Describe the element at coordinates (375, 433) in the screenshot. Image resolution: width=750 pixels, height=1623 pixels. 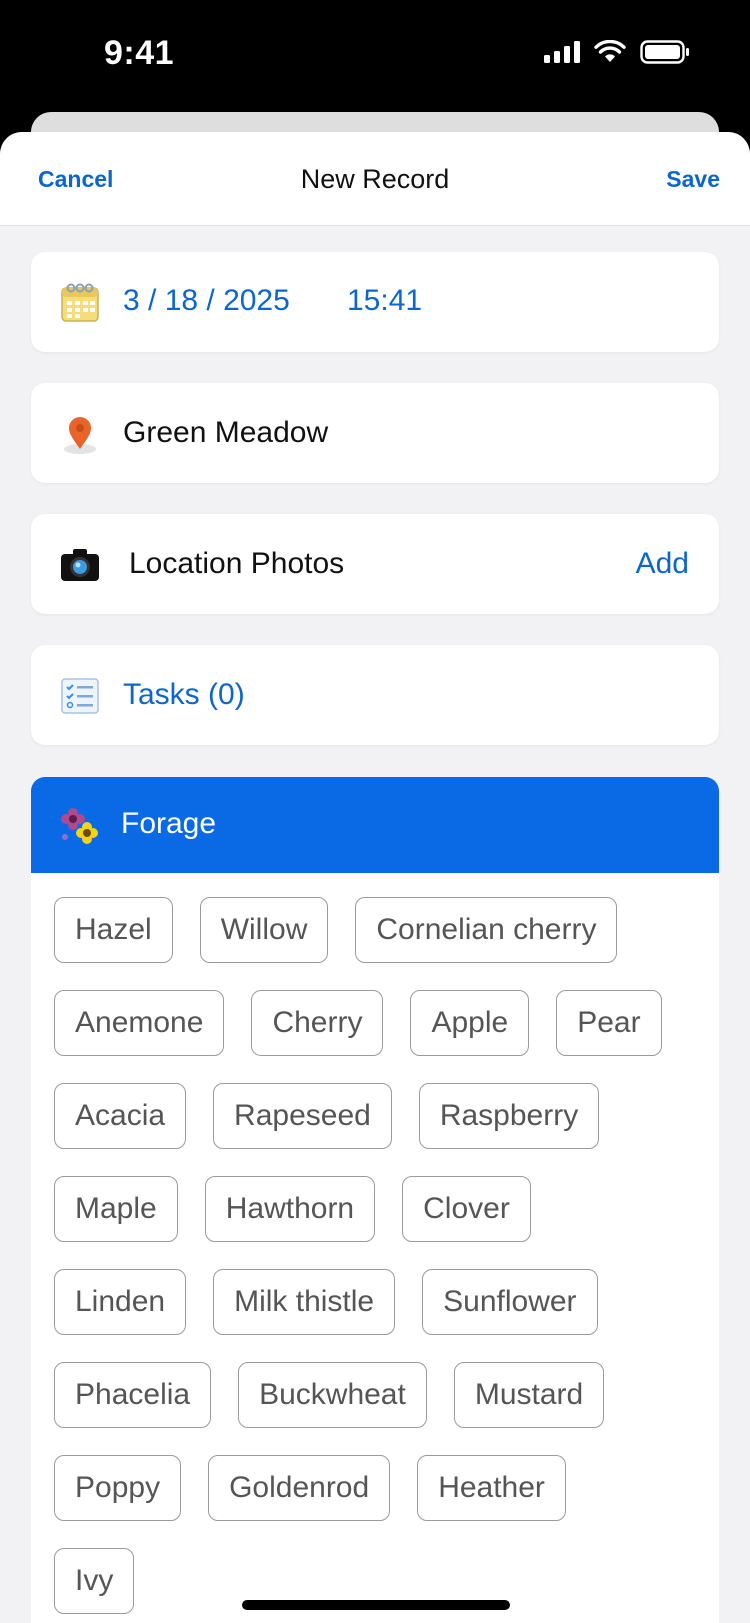
I see `location-card: Green Meadow` at that location.